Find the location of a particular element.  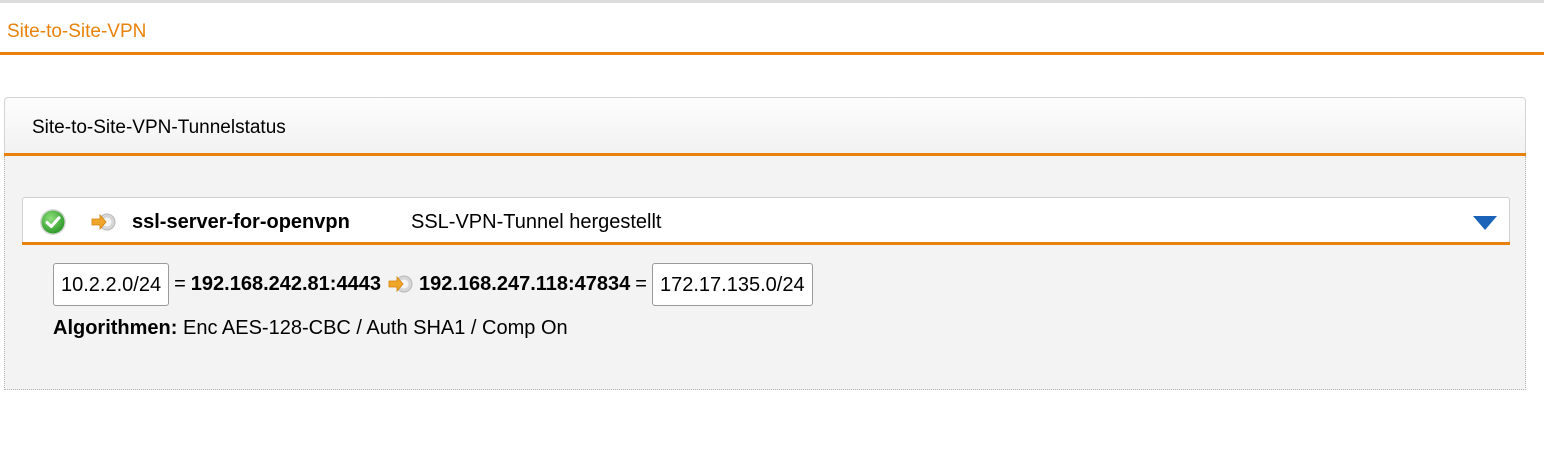

remote-endpoint: 192.168.247.118:47834 is located at coordinates (524, 284).